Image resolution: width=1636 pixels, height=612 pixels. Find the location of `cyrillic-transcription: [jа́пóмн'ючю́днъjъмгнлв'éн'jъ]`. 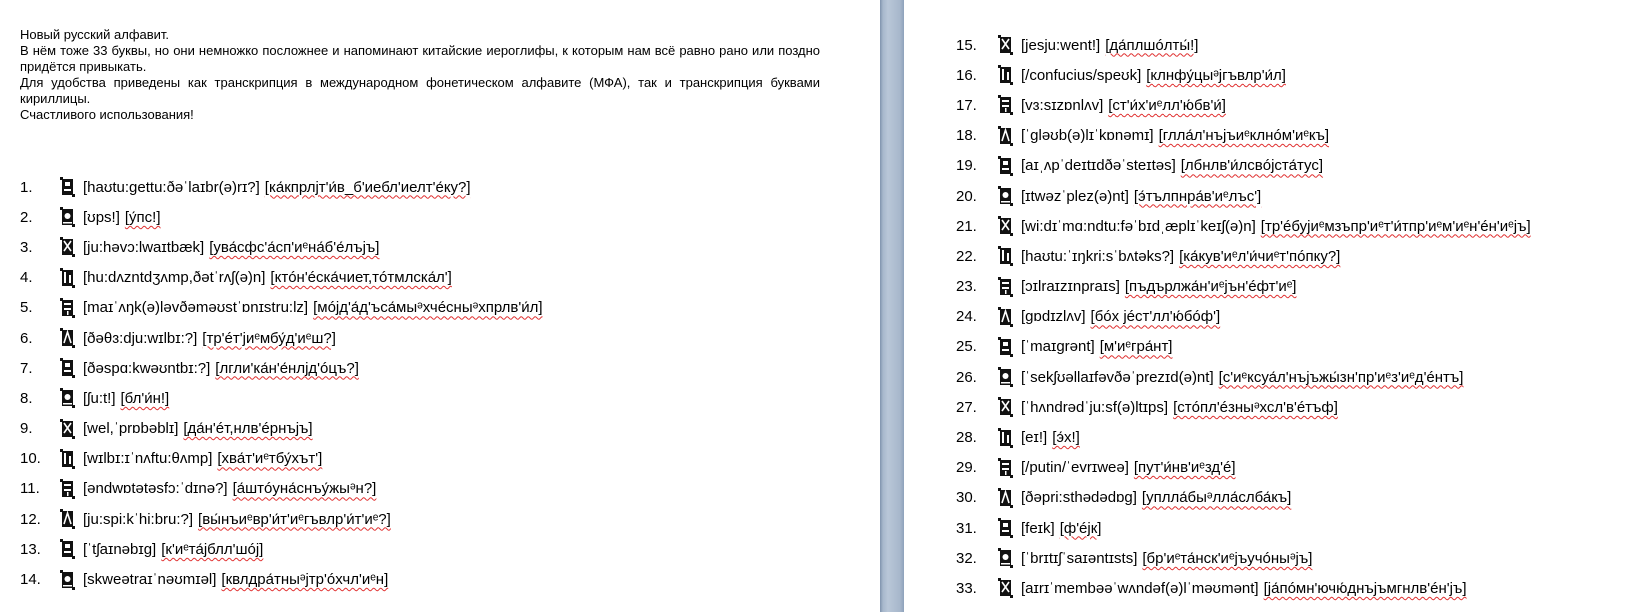

cyrillic-transcription: [jа́пóмн'ючю́днъjъмгнлв'éн'jъ] is located at coordinates (1365, 588).